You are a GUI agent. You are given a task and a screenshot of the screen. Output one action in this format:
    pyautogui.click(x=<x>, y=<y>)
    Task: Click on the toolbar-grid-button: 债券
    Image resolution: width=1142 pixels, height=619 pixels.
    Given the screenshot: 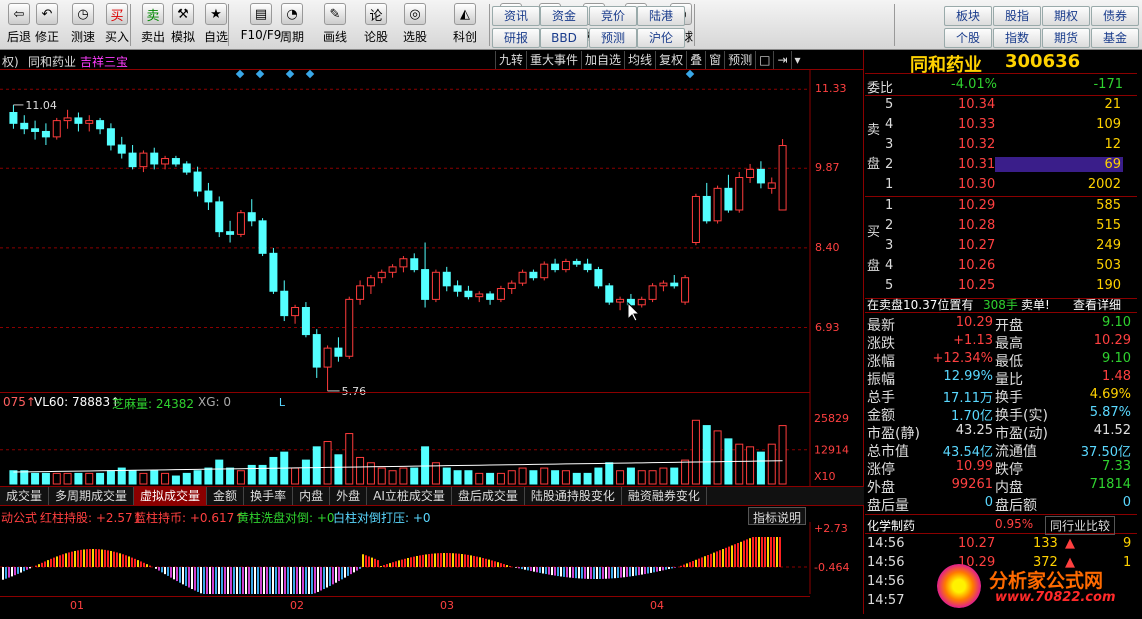 What is the action you would take?
    pyautogui.click(x=1115, y=16)
    